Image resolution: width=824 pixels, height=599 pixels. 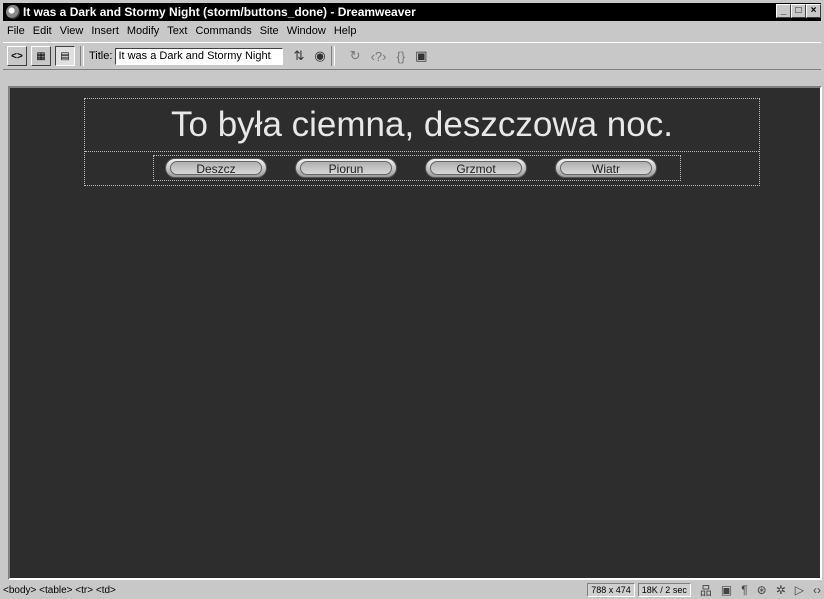 I want to click on window-controls: _ □ ×, so click(x=798, y=11).